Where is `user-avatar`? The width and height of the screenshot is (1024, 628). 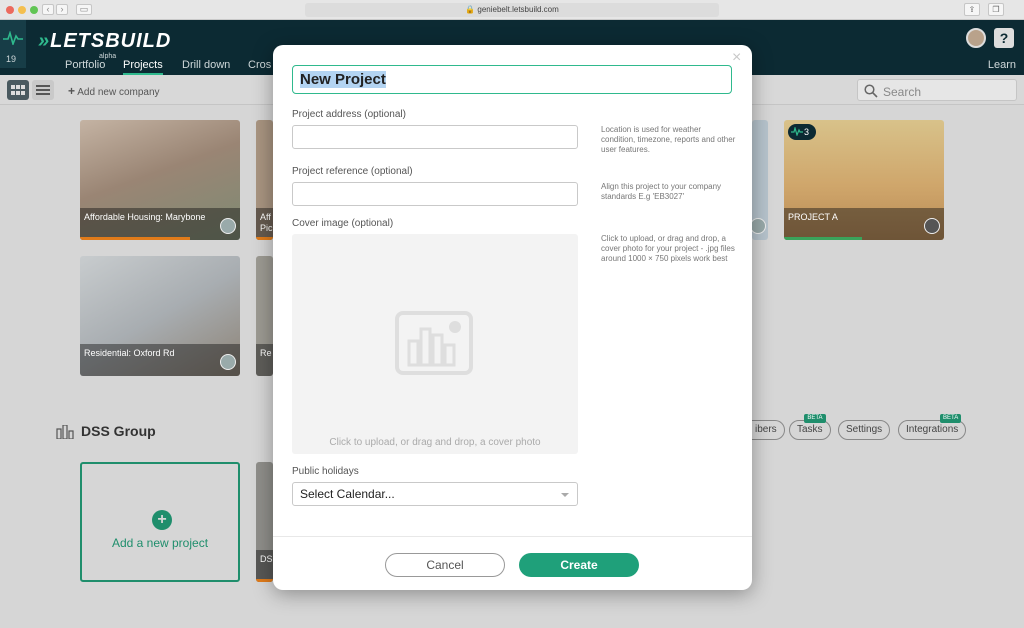 user-avatar is located at coordinates (976, 38).